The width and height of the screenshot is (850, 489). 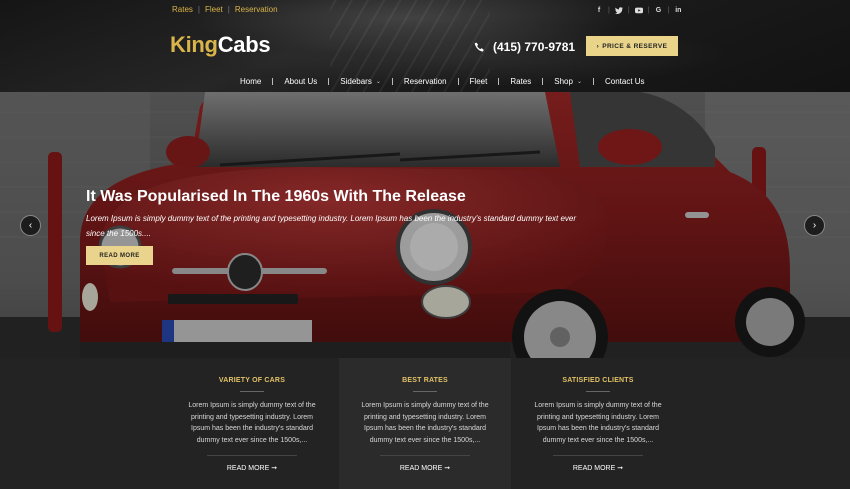 I want to click on social-links: f | | | G | in, so click(x=638, y=10).